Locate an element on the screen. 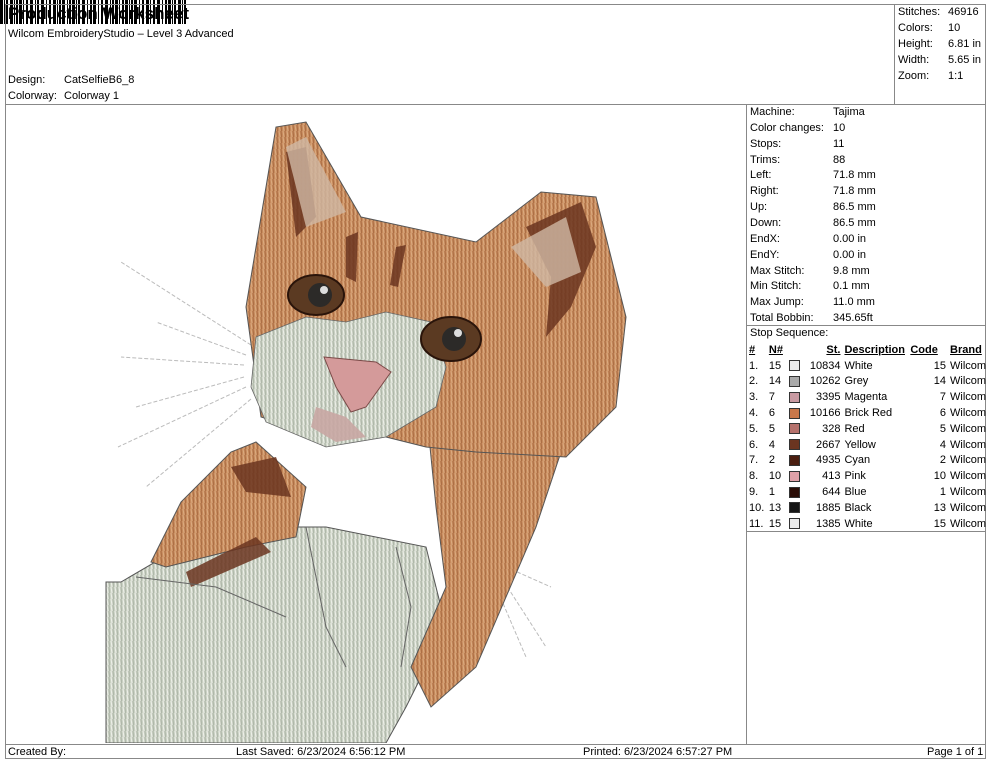 The width and height of the screenshot is (990, 762). summary-value: 5.65 in is located at coordinates (965, 60).